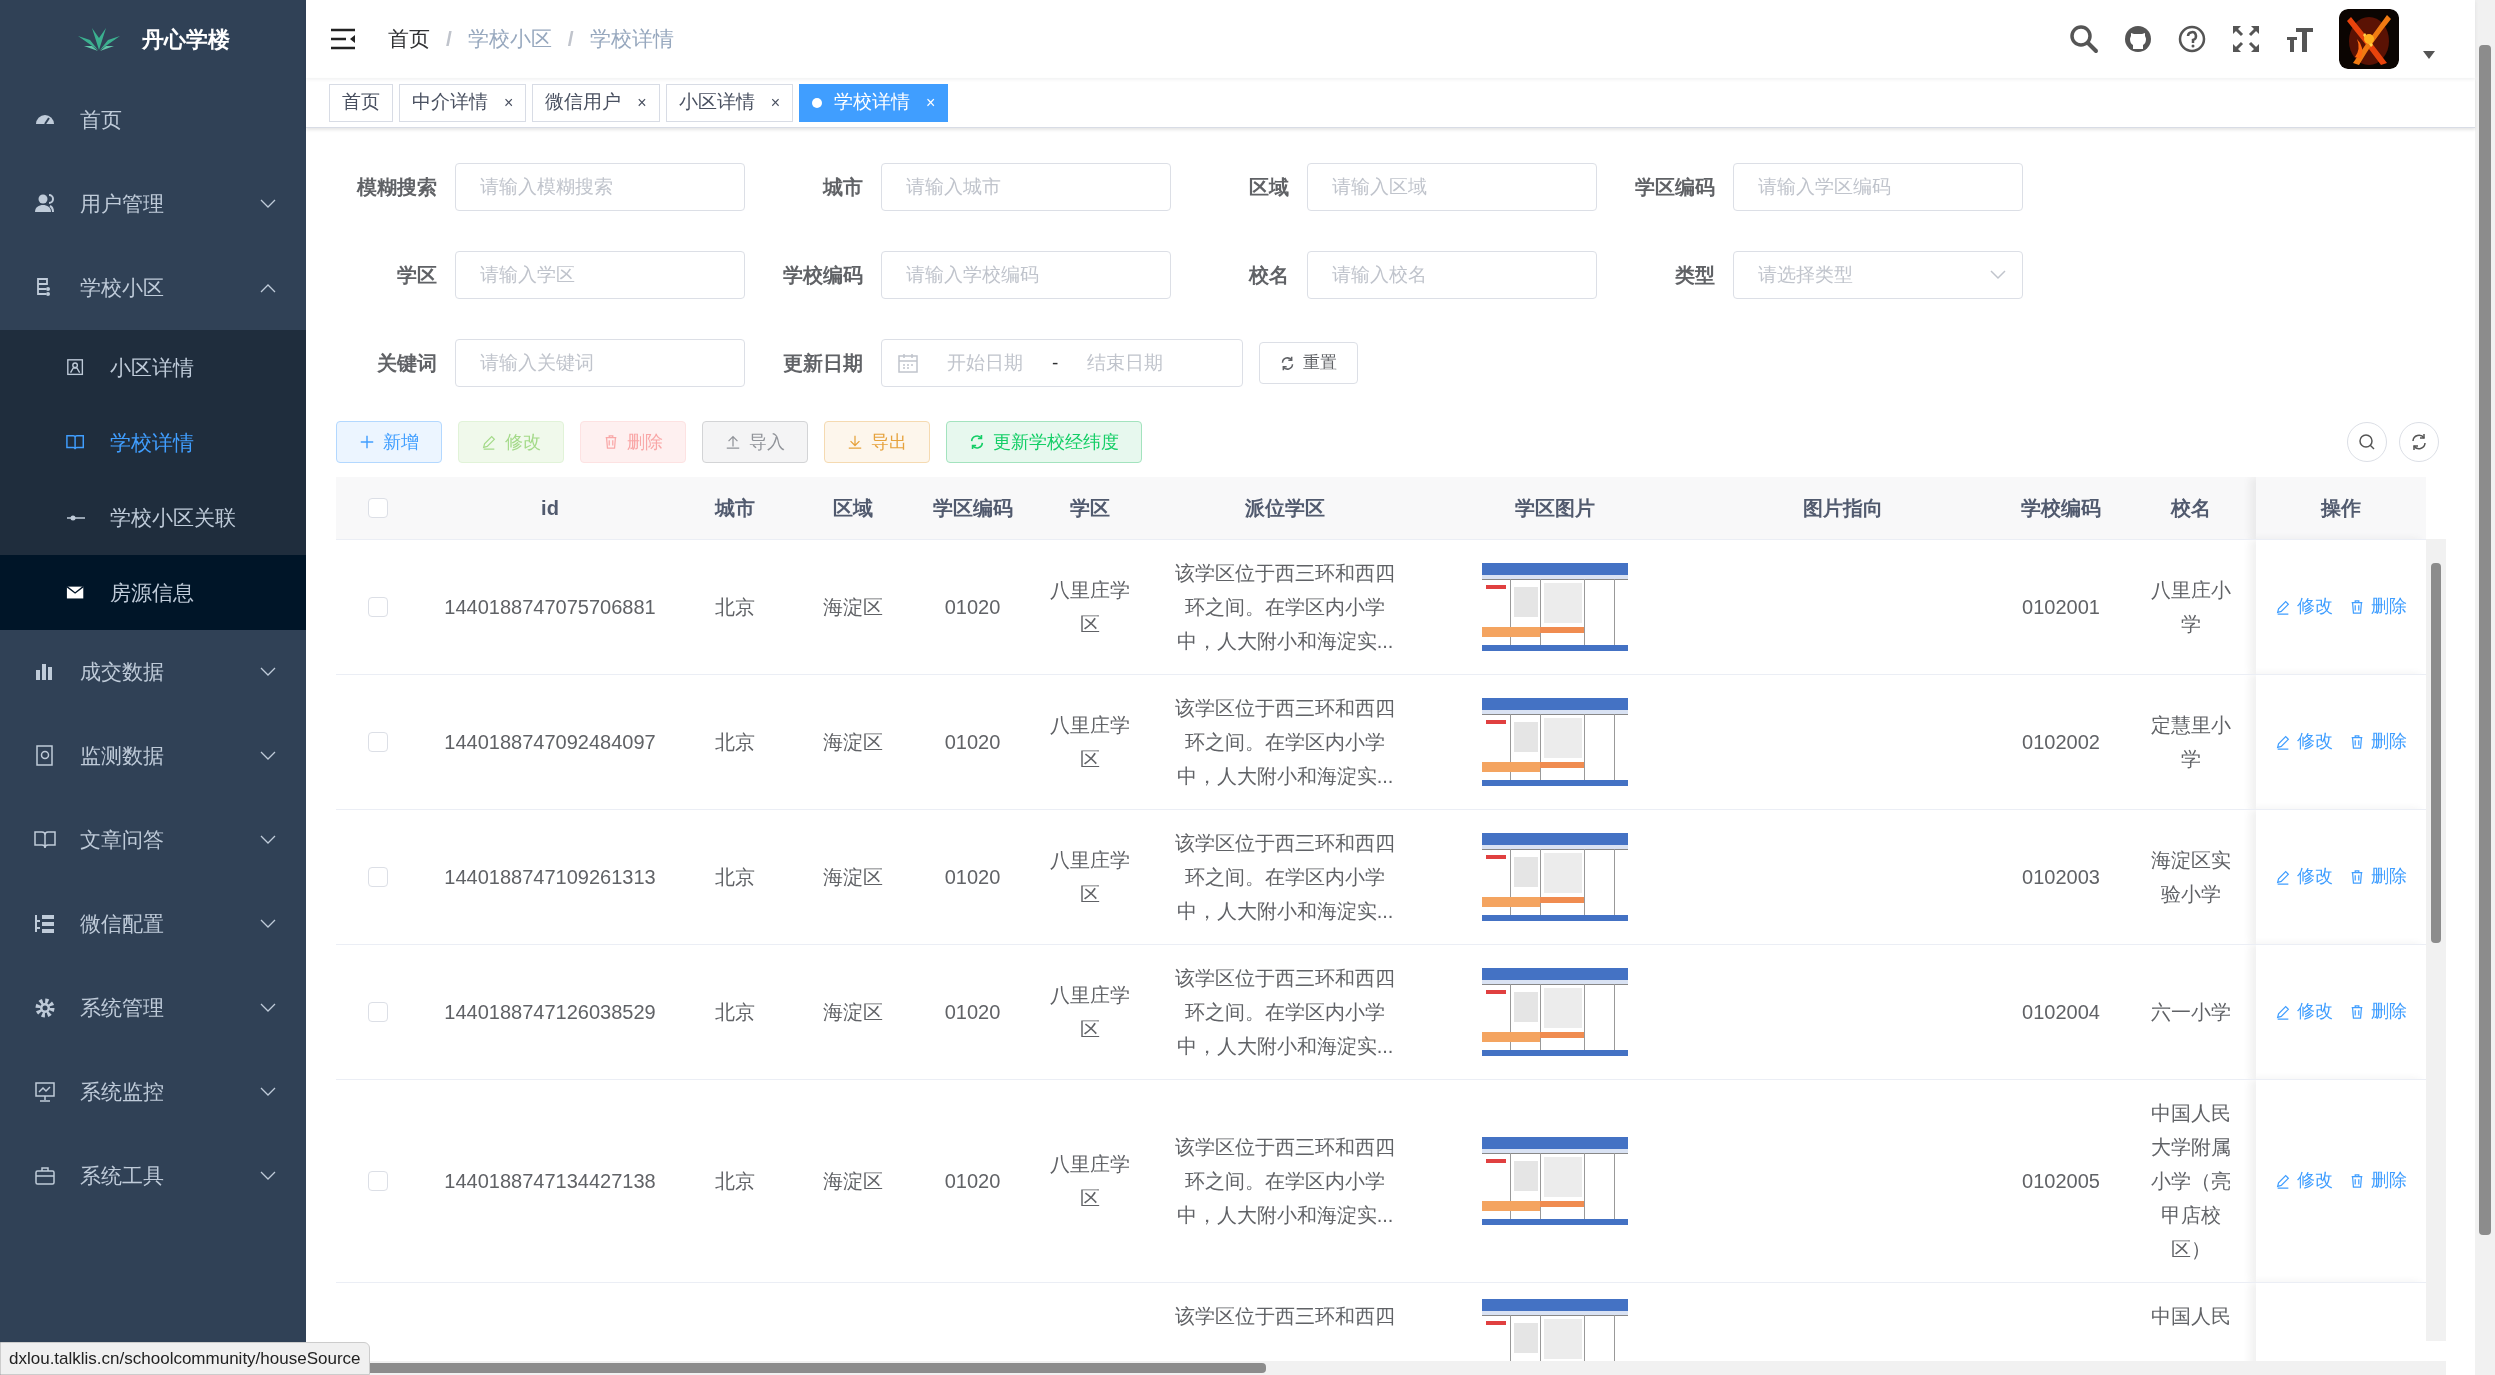 The height and width of the screenshot is (1375, 2495). Describe the element at coordinates (735, 508) in the screenshot. I see `column-header: 城市` at that location.